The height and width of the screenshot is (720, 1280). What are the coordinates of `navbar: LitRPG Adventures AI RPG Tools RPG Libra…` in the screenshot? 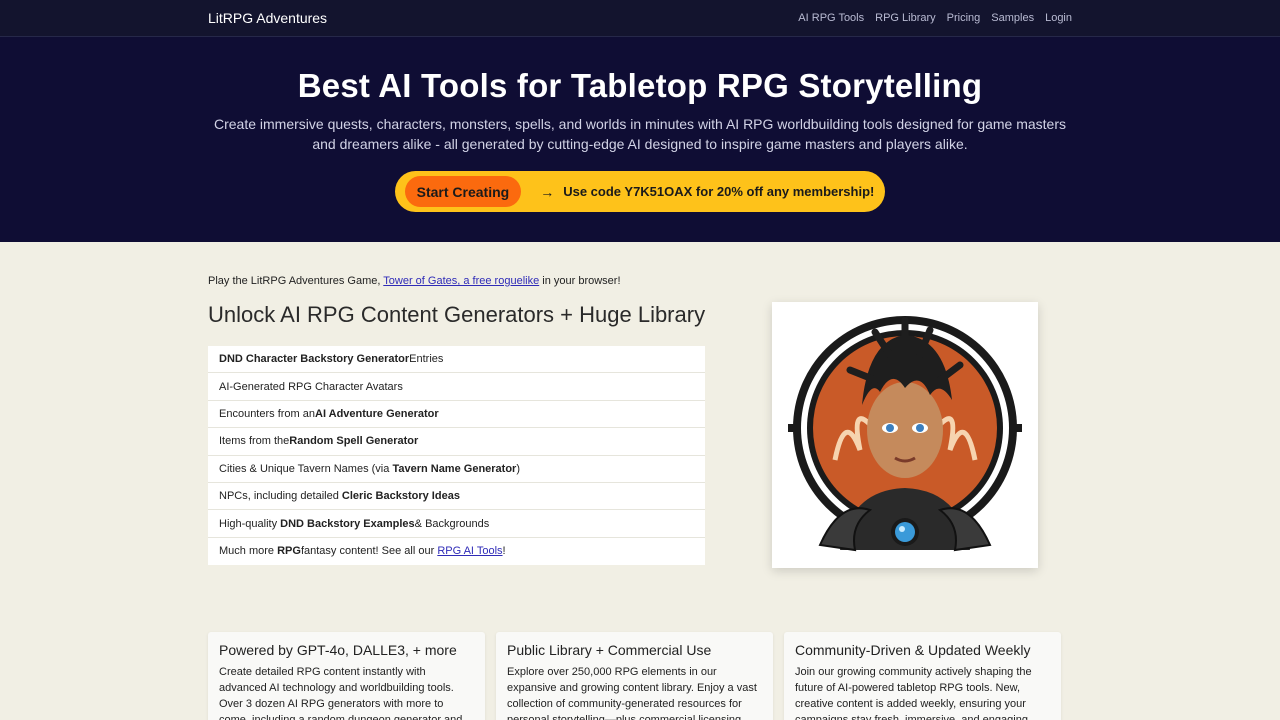 It's located at (640, 18).